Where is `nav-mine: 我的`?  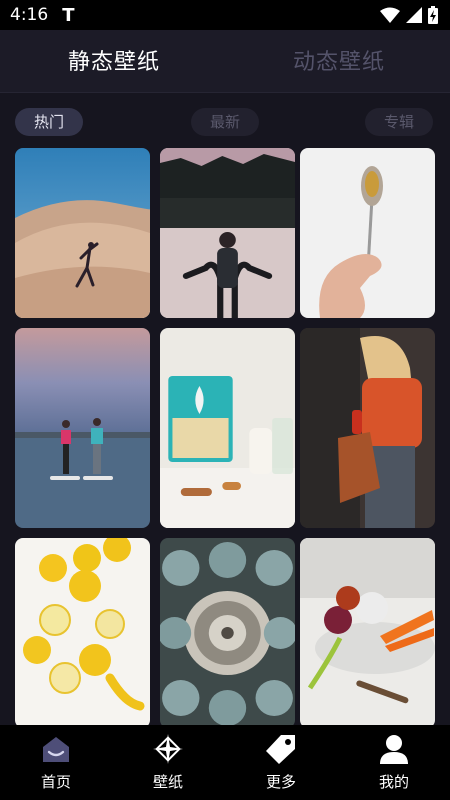
nav-mine: 我的 is located at coordinates (394, 762).